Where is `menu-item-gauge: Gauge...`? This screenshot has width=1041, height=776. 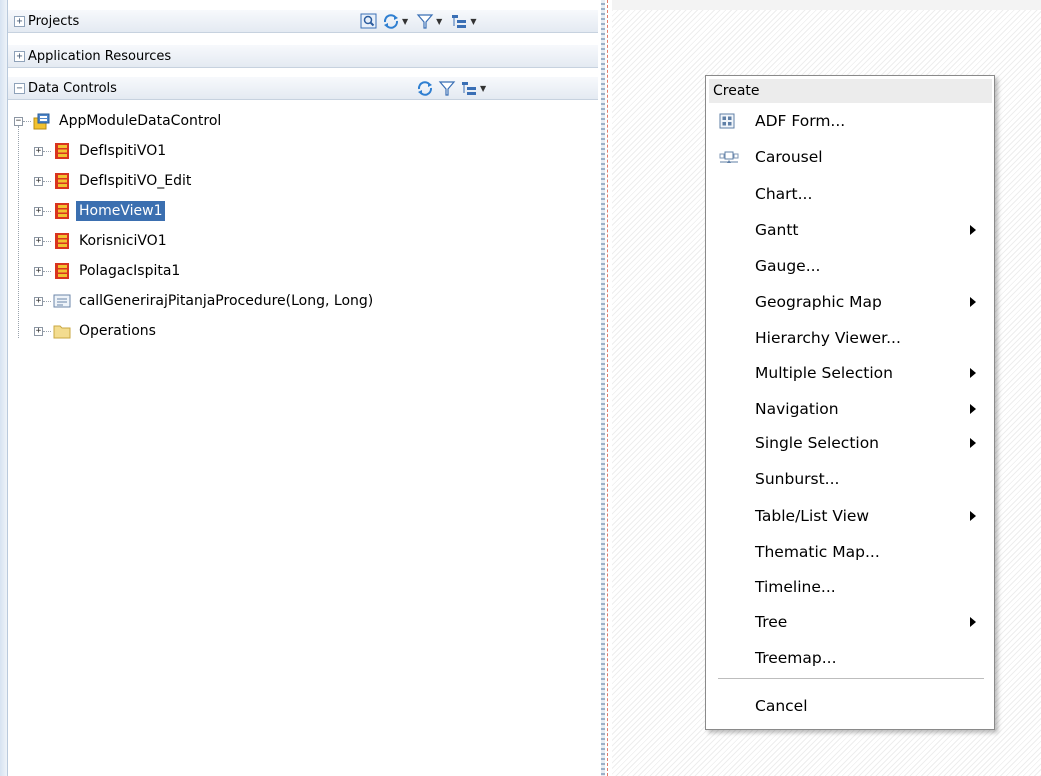 menu-item-gauge: Gauge... is located at coordinates (850, 266).